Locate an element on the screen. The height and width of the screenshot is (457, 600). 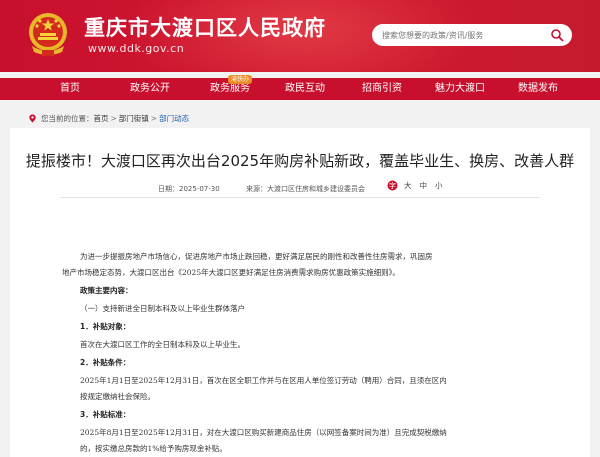
paragraph-line: 的，按实缴总房款的1%给予购房现金补贴。 is located at coordinates (153, 448).